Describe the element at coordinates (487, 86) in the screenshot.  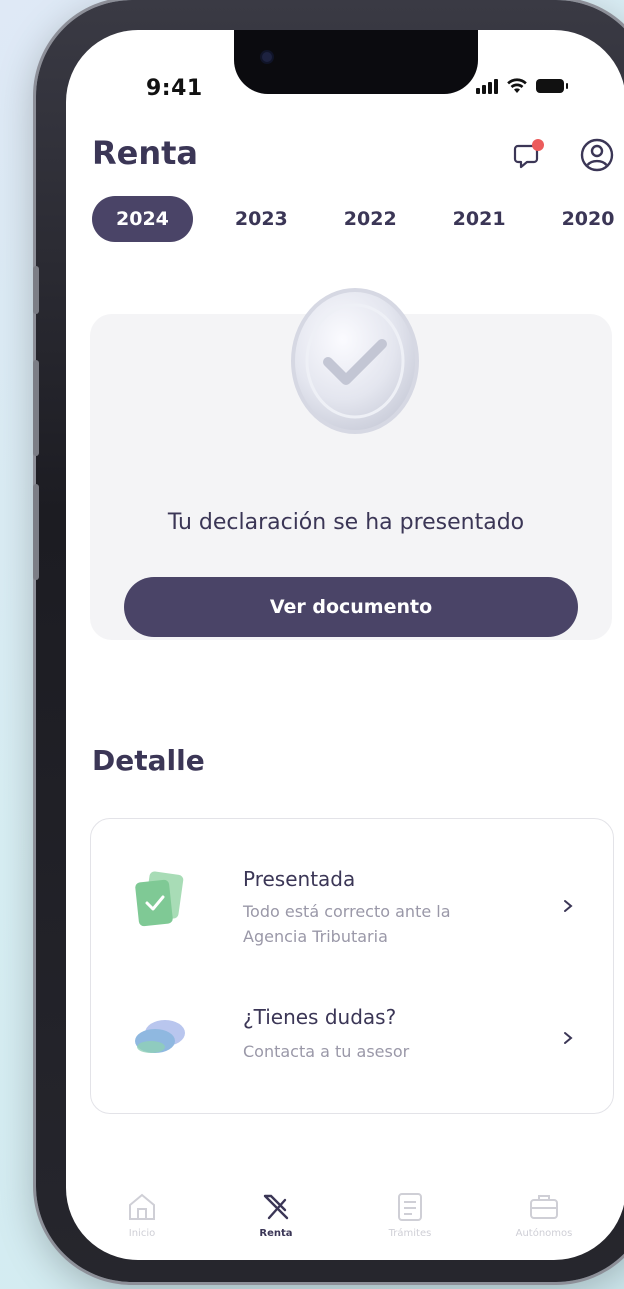
I see `signal-icon` at that location.